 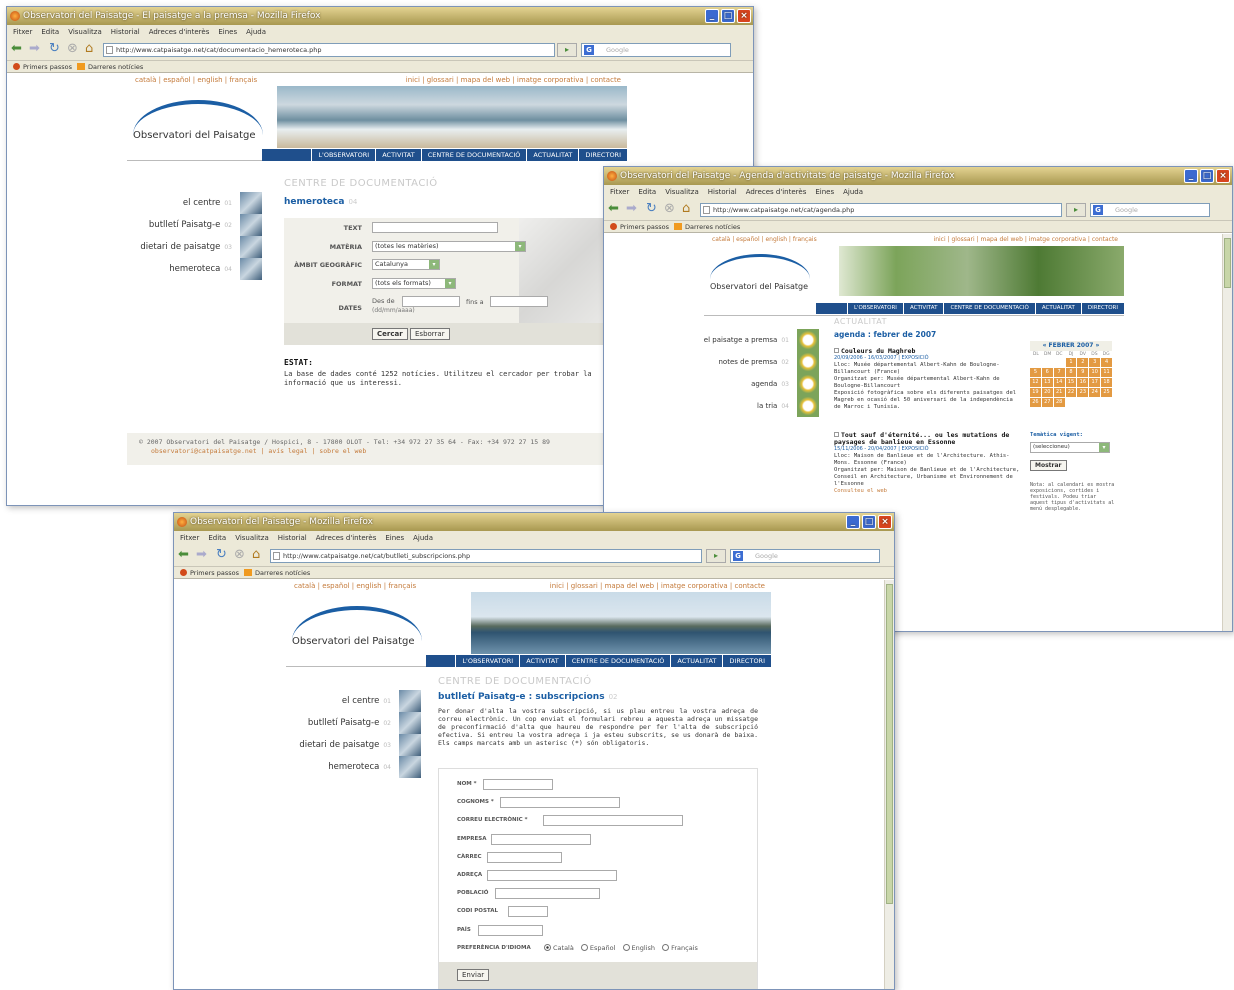 What do you see at coordinates (1035, 382) in the screenshot?
I see `calendar-day: 12` at bounding box center [1035, 382].